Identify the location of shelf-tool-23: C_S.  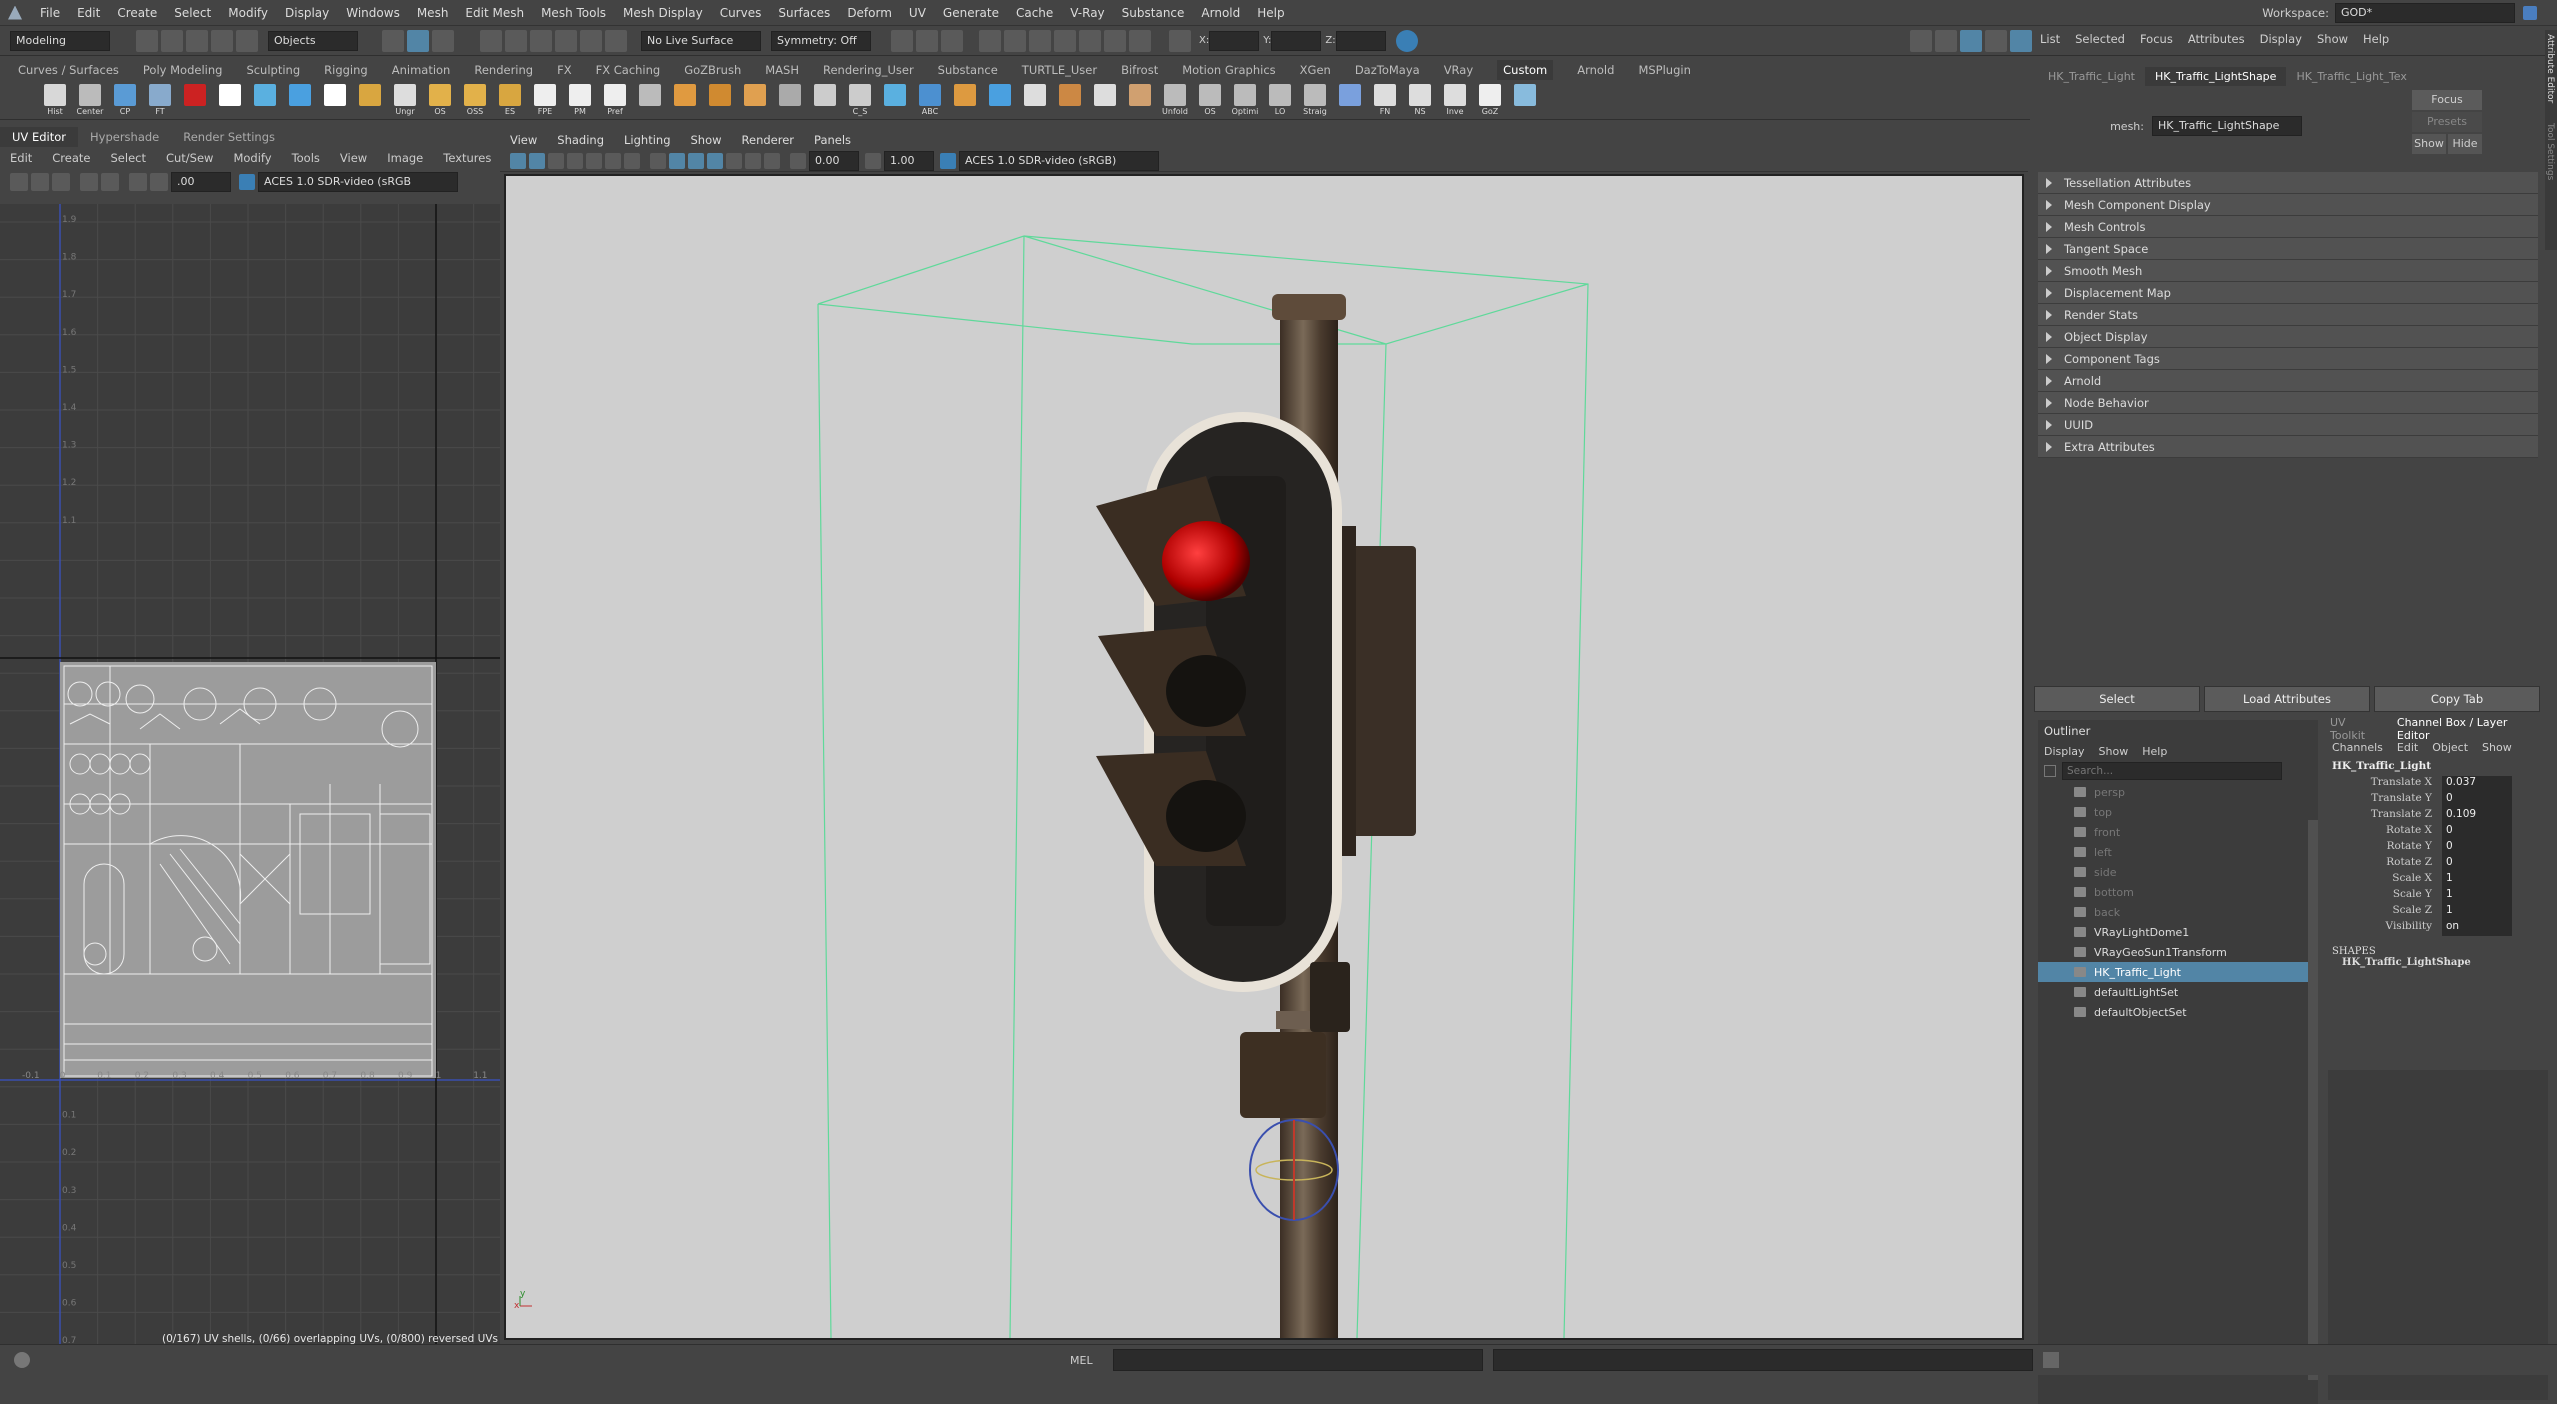
(860, 100).